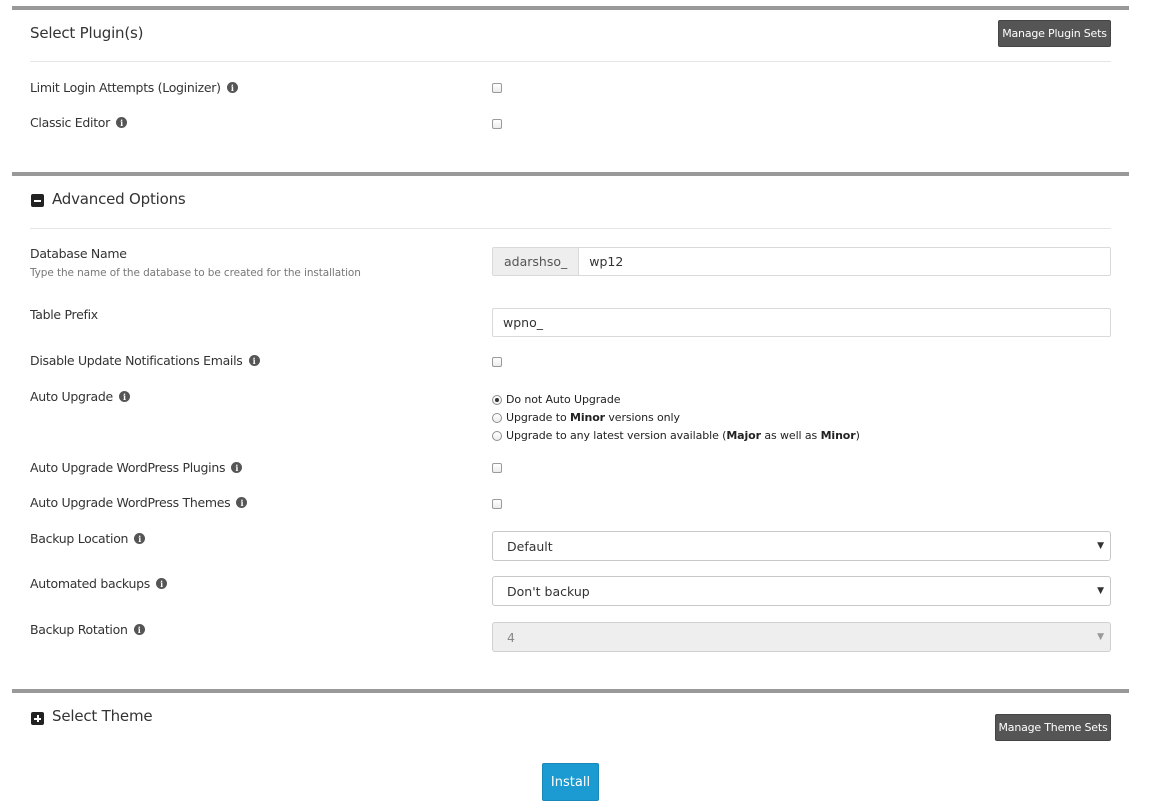 The image size is (1156, 810). I want to click on db-name-text: Database Name, so click(78, 253).